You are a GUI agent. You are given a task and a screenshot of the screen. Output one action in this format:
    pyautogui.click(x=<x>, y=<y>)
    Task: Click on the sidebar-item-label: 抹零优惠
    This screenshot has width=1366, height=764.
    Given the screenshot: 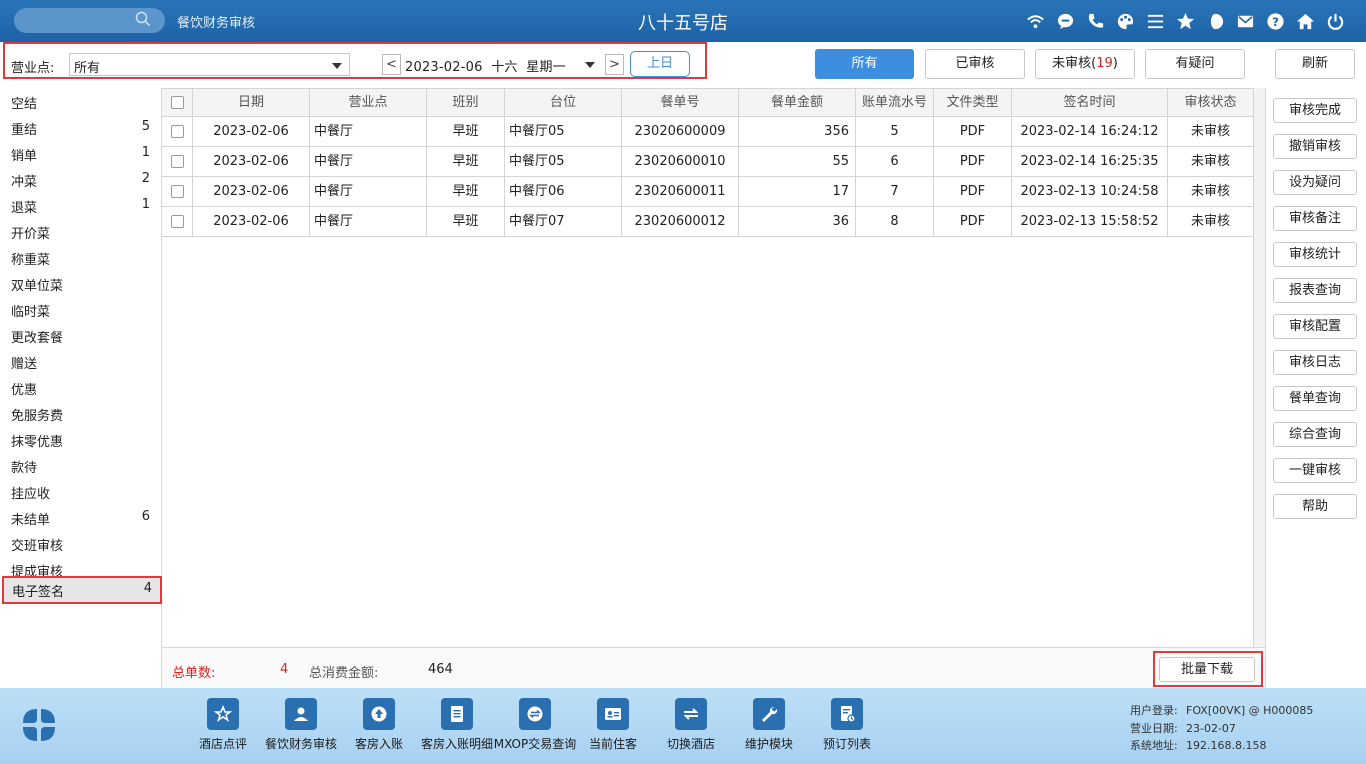 What is the action you would take?
    pyautogui.click(x=37, y=442)
    